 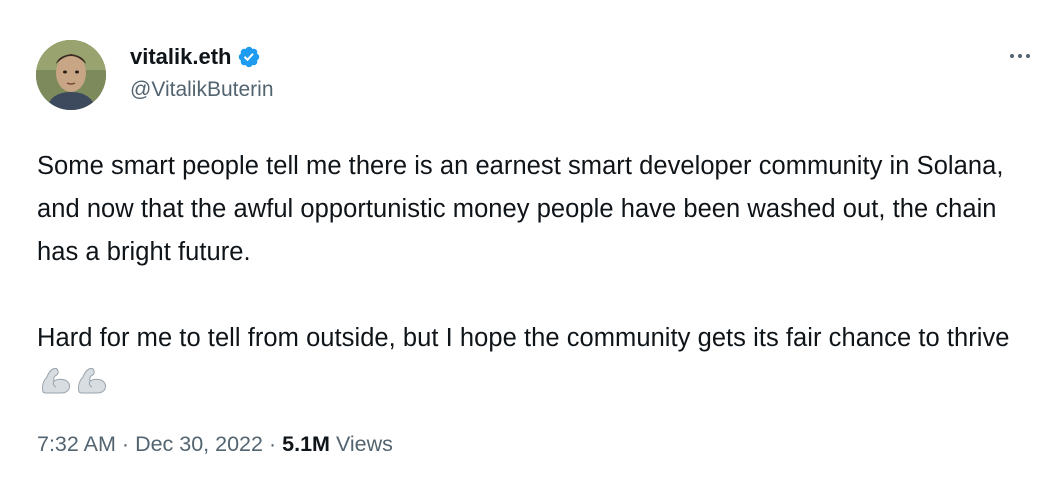 I want to click on more-button, so click(x=1020, y=56).